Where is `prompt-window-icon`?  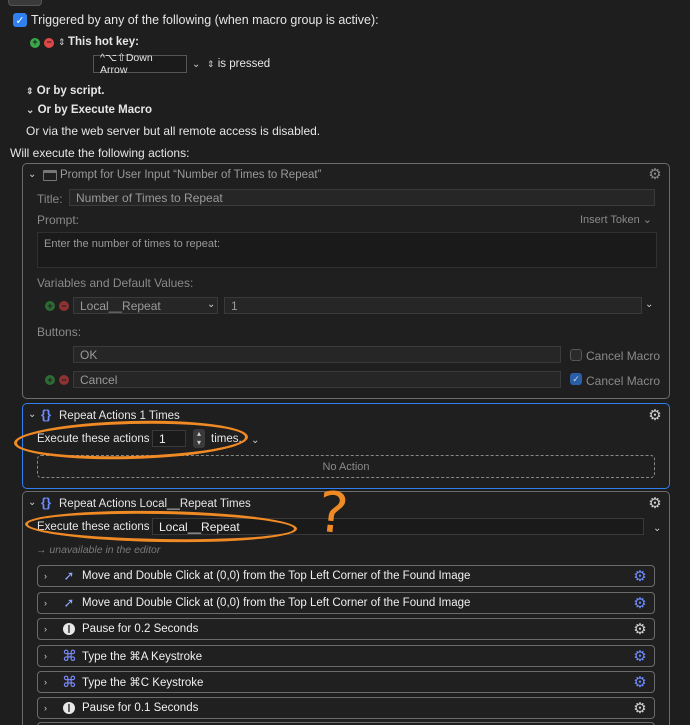 prompt-window-icon is located at coordinates (50, 175).